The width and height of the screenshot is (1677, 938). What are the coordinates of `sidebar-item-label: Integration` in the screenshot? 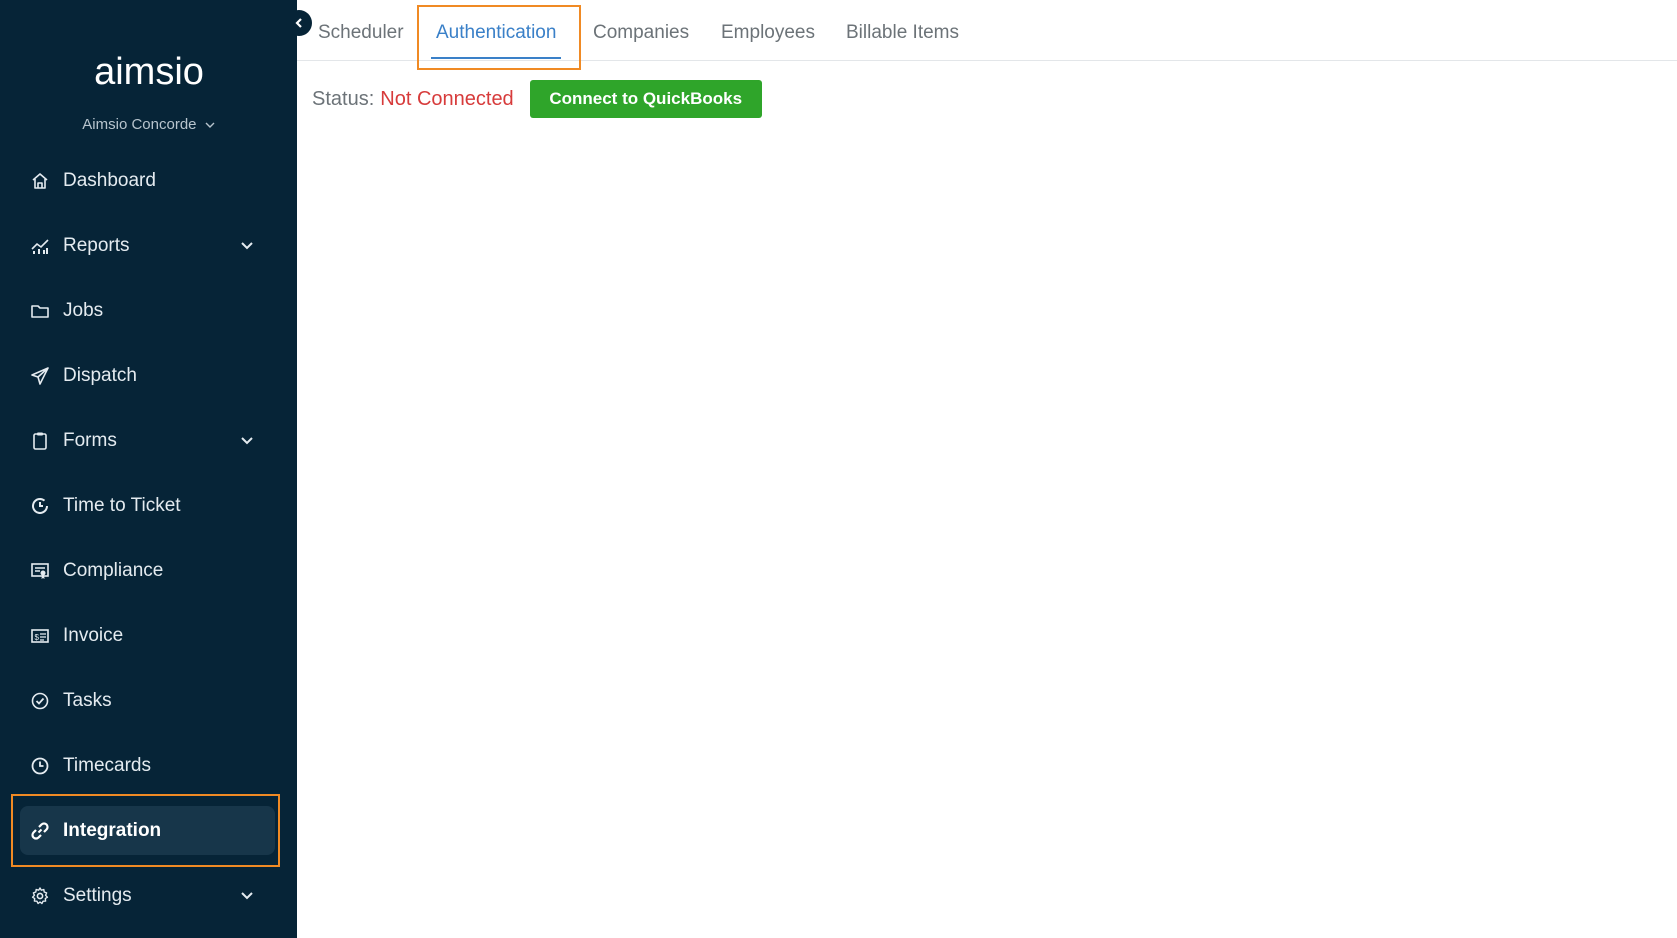 It's located at (112, 830).